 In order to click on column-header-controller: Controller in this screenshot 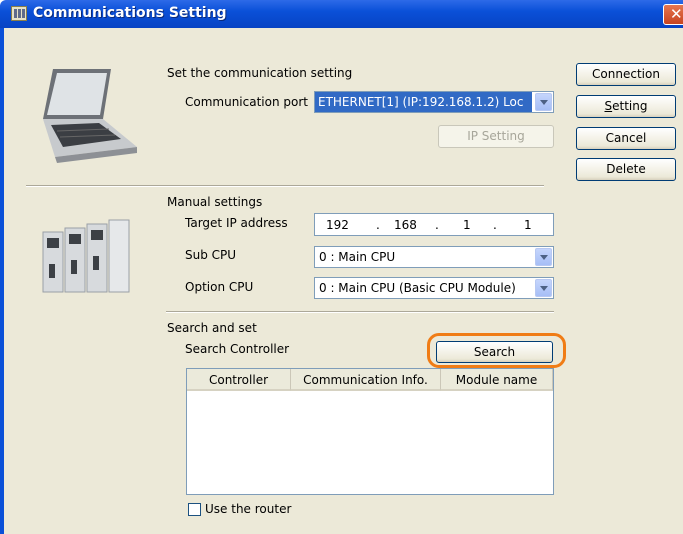, I will do `click(239, 380)`.